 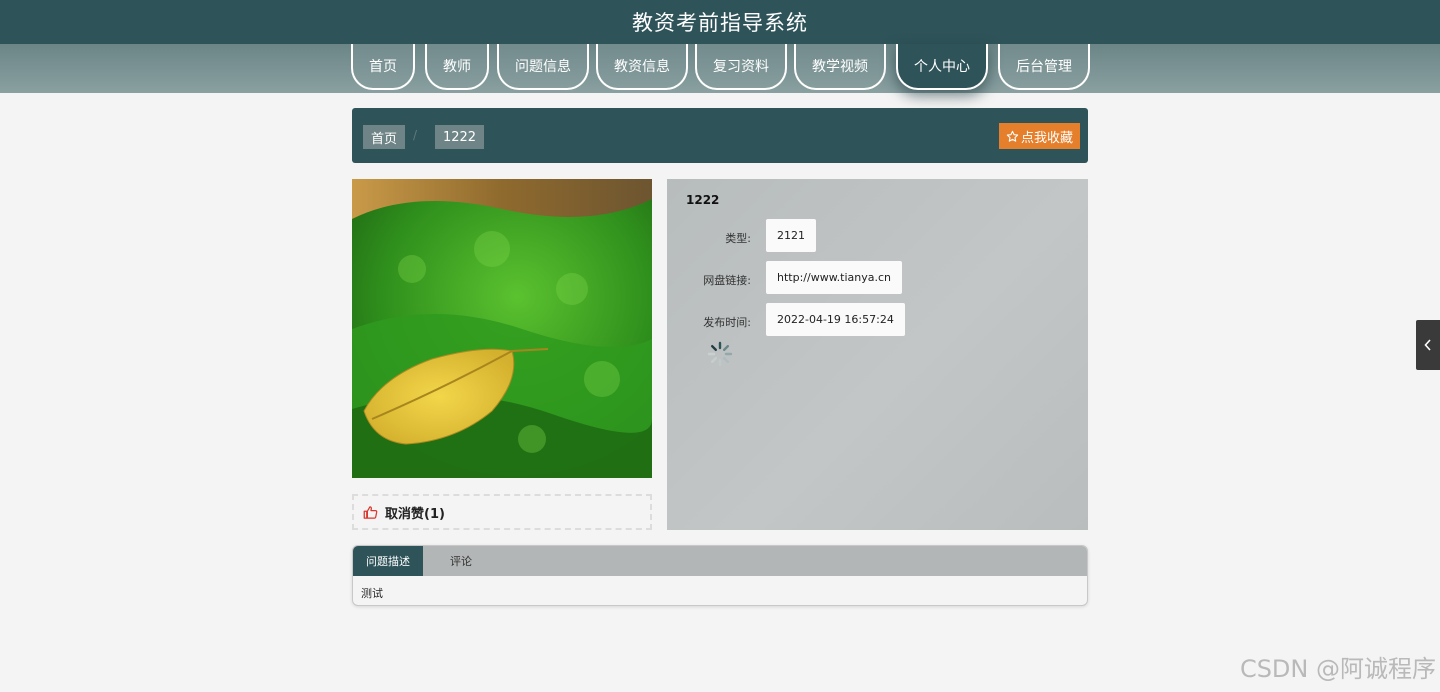 I want to click on nav-item-exam-info: 教资信息, so click(x=642, y=67).